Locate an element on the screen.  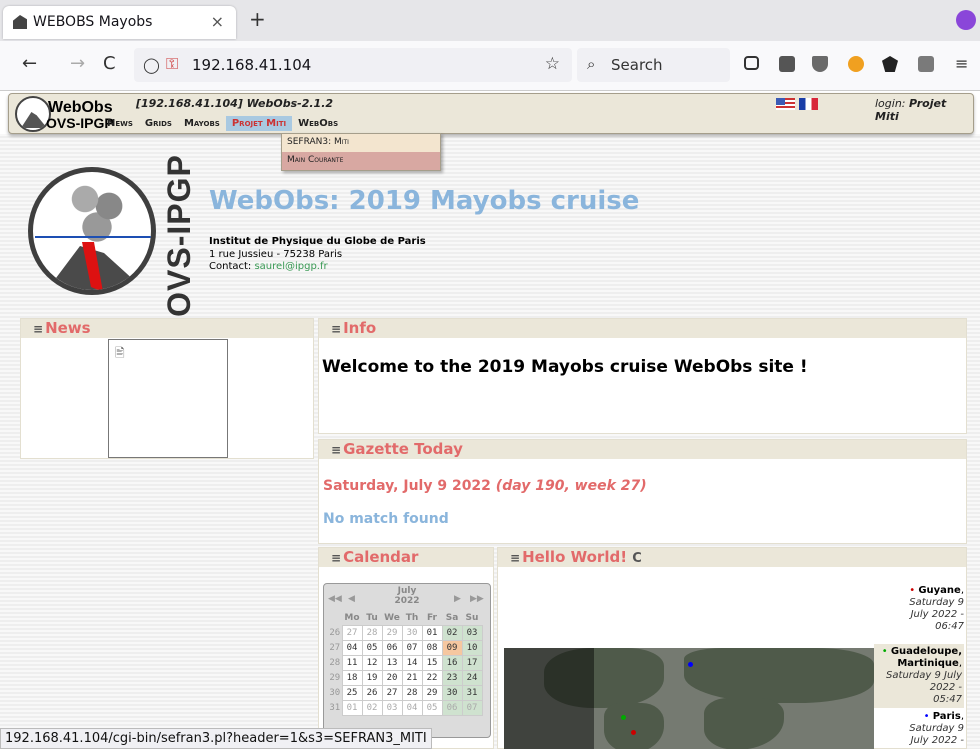
calendar-day: 19 is located at coordinates (372, 677).